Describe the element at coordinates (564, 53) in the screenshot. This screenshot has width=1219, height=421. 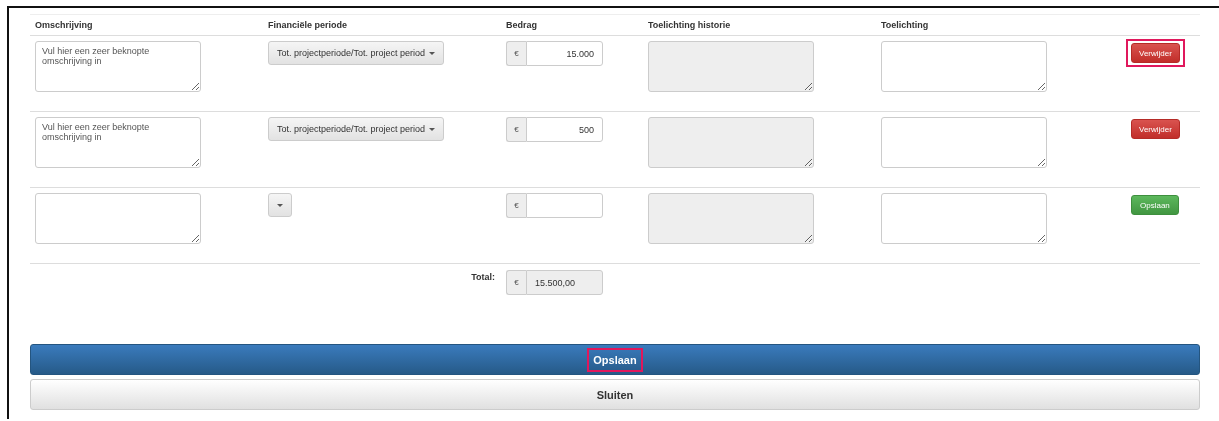
I see `amount-field: 15.000` at that location.